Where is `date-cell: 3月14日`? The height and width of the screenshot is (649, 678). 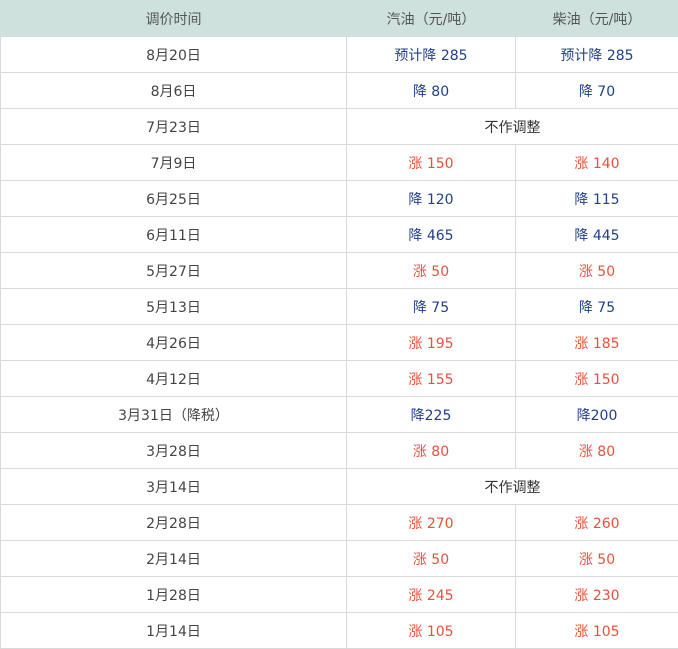 date-cell: 3月14日 is located at coordinates (174, 487).